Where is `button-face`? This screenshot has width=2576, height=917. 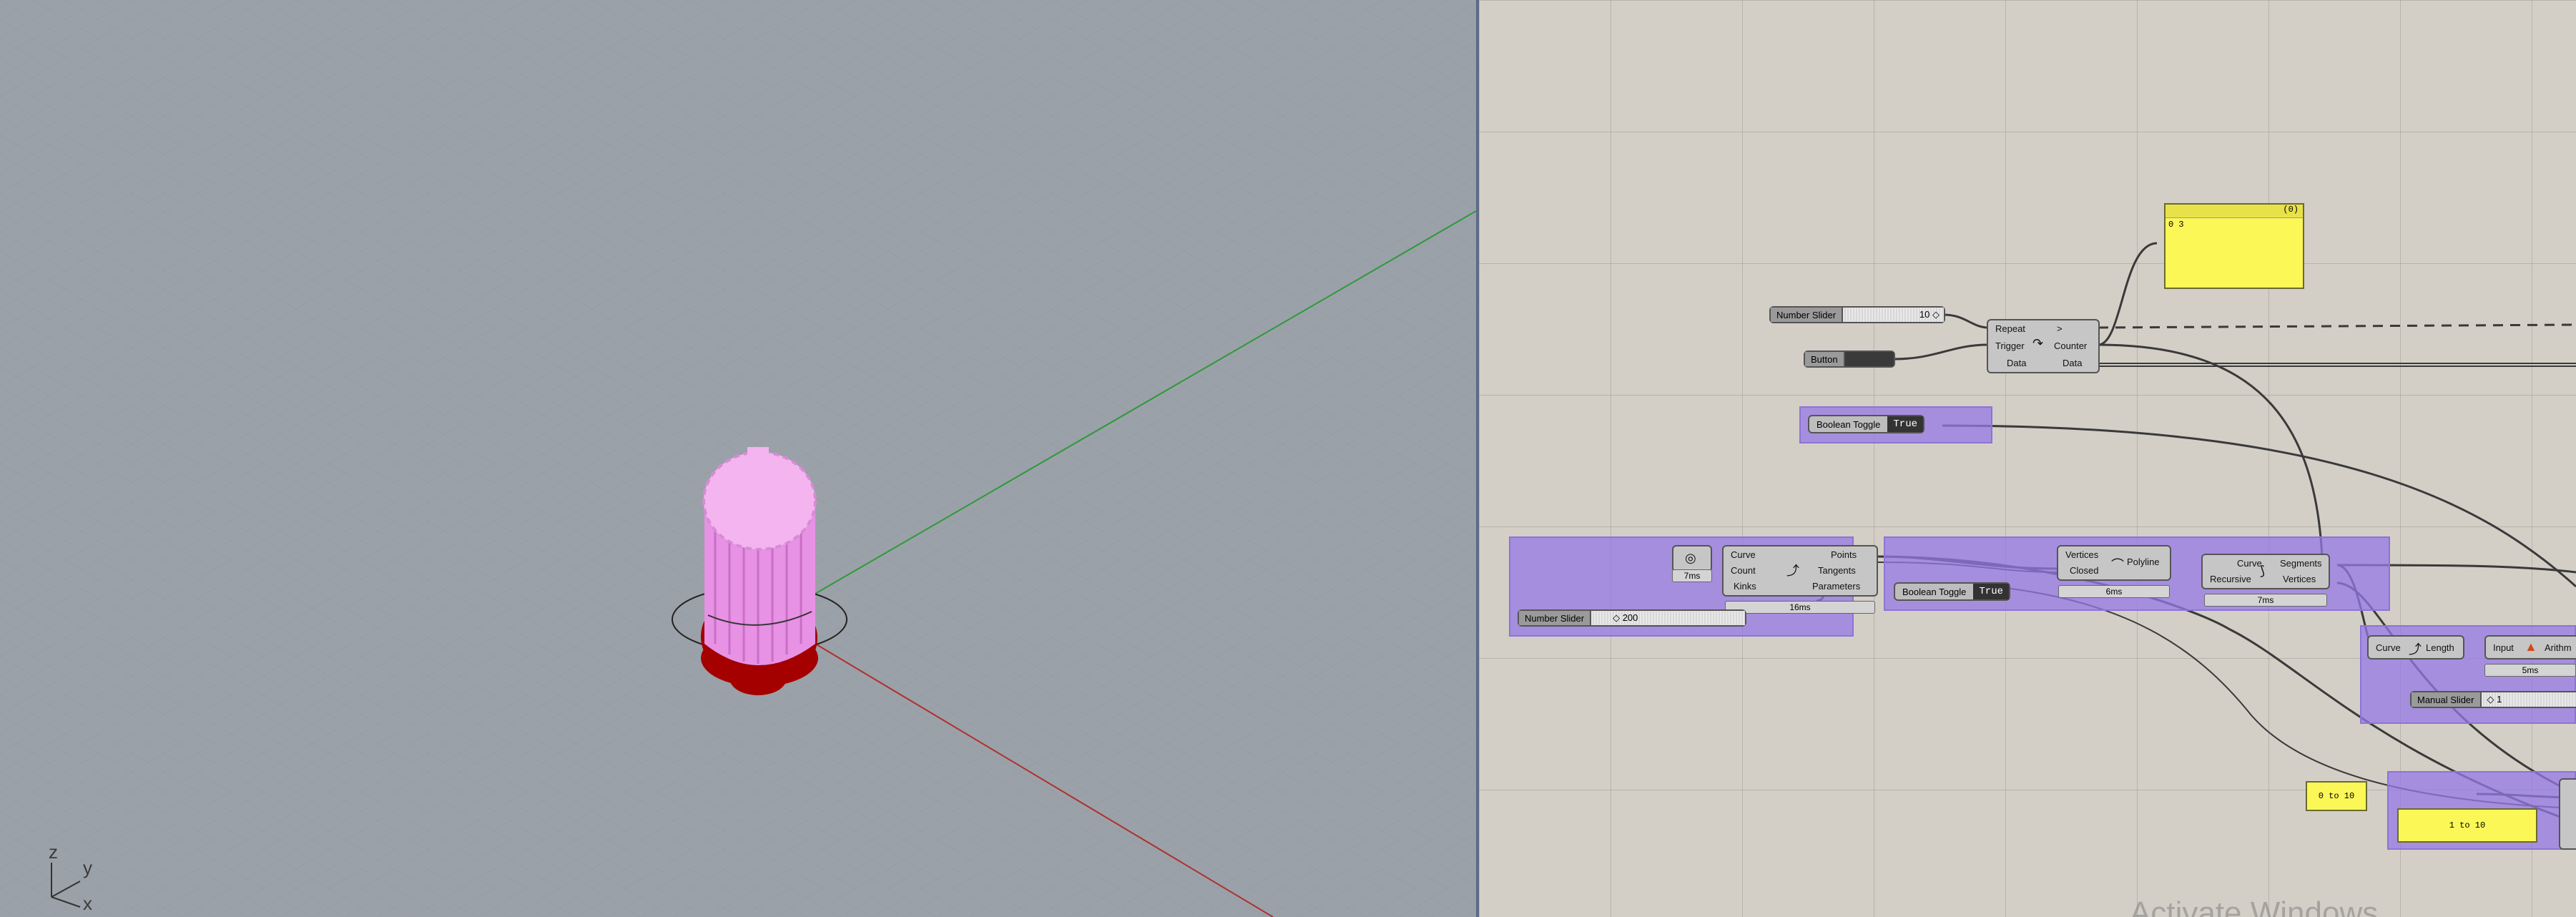
button-face is located at coordinates (1869, 359).